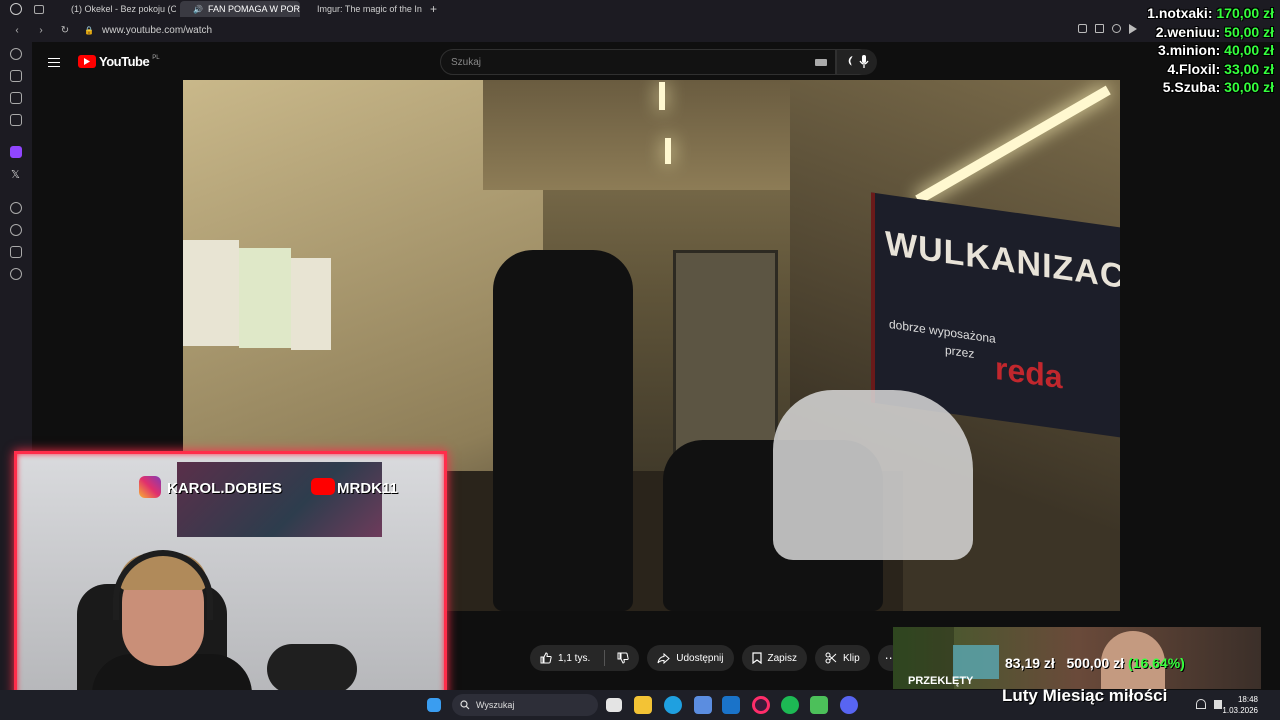 This screenshot has width=1280, height=720. I want to click on history-icon, so click(16, 54).